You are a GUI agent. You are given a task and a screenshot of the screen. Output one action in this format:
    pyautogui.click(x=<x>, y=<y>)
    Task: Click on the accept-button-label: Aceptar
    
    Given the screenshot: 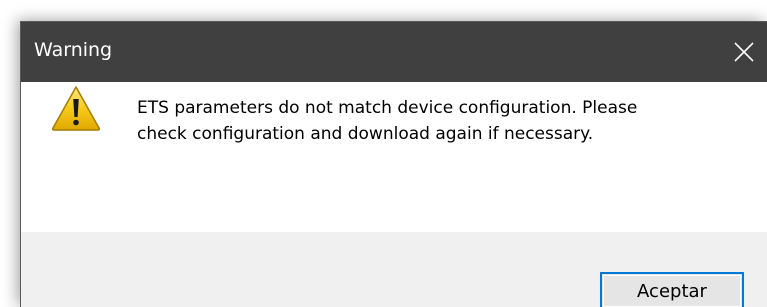 What is the action you would take?
    pyautogui.click(x=672, y=291)
    